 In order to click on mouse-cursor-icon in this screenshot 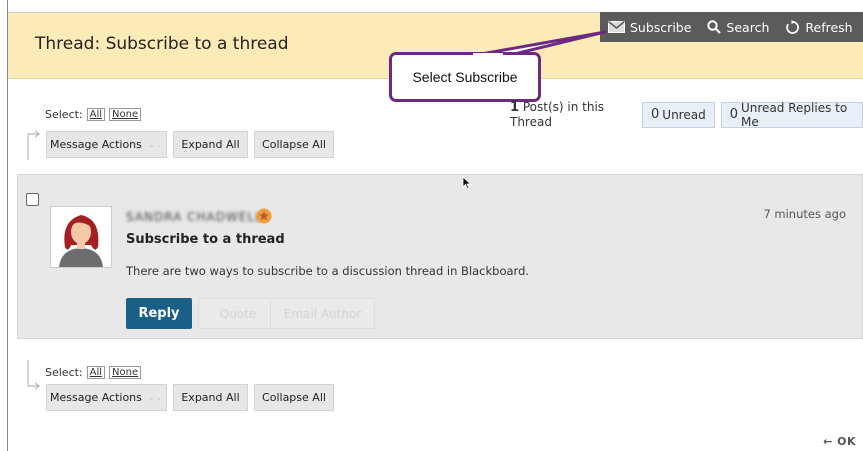, I will do `click(467, 183)`.